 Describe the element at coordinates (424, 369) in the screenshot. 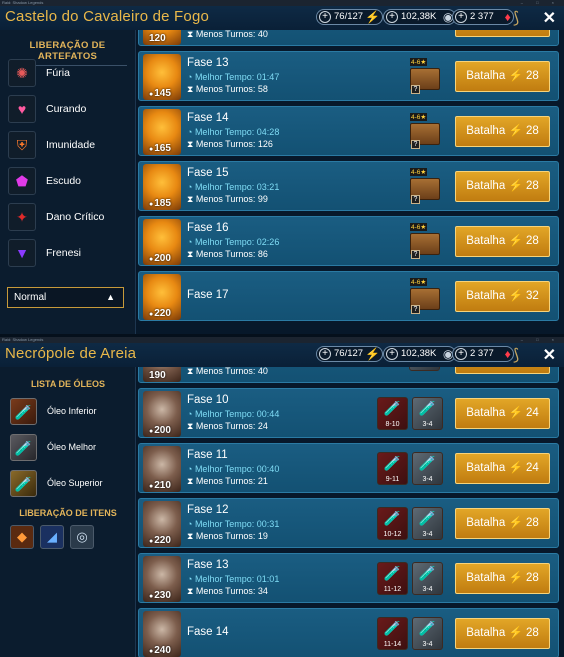

I see `drop-item-icon: 8-9` at that location.